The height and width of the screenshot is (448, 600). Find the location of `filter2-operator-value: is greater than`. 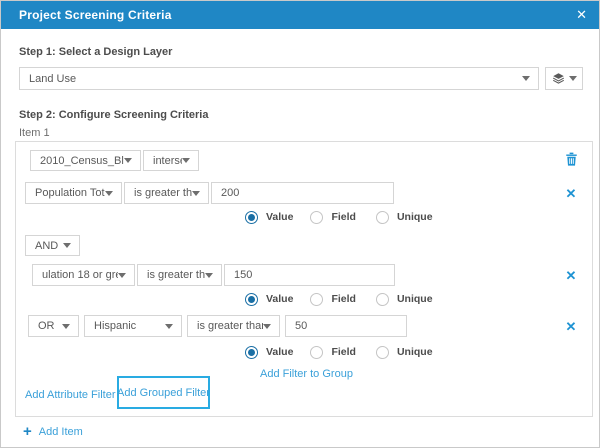

filter2-operator-value: is greater than is located at coordinates (176, 275).